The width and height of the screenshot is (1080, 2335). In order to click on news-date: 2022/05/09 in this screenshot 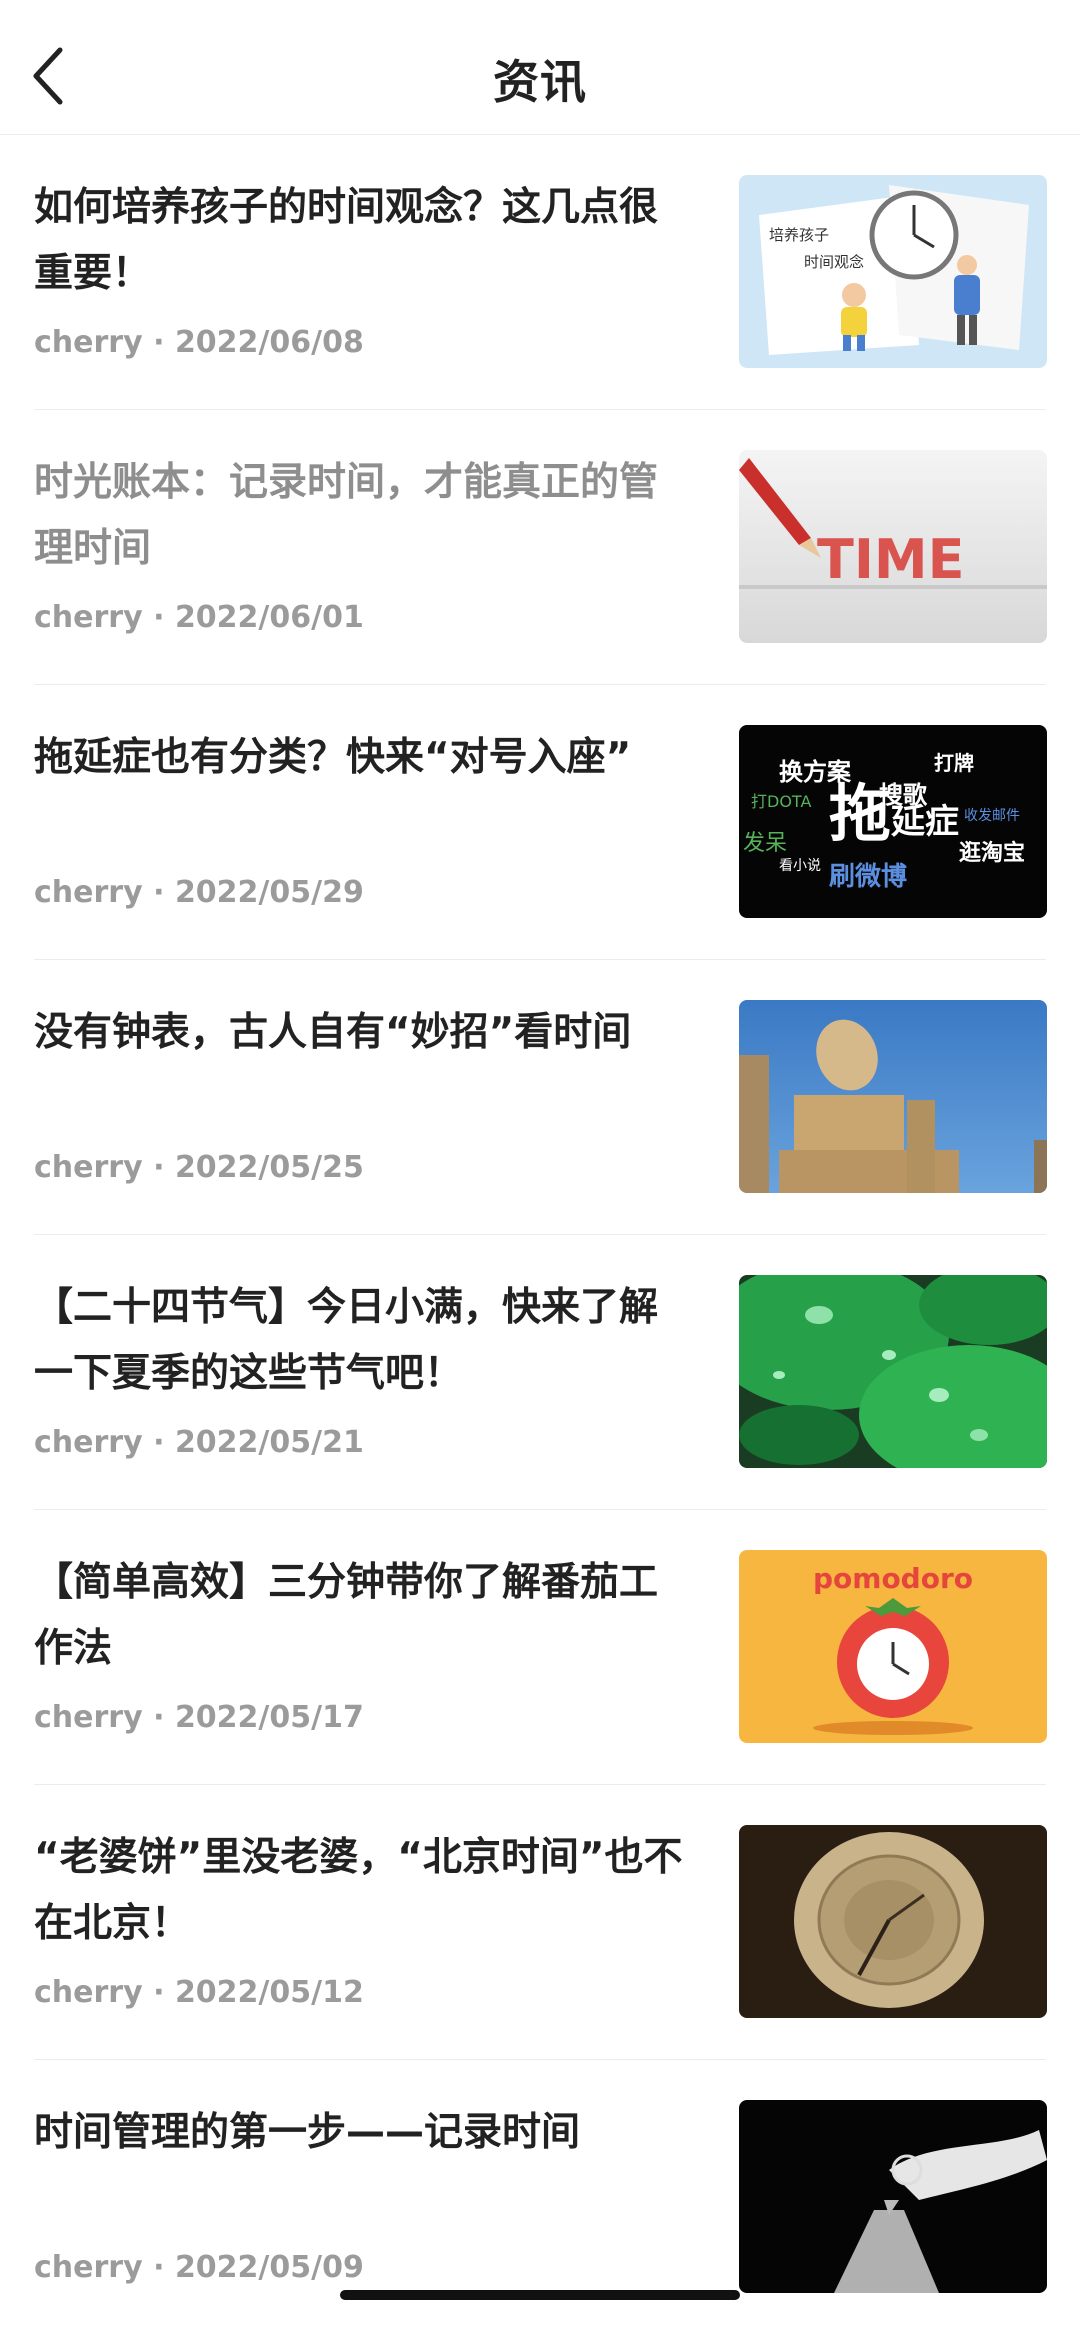, I will do `click(269, 2267)`.